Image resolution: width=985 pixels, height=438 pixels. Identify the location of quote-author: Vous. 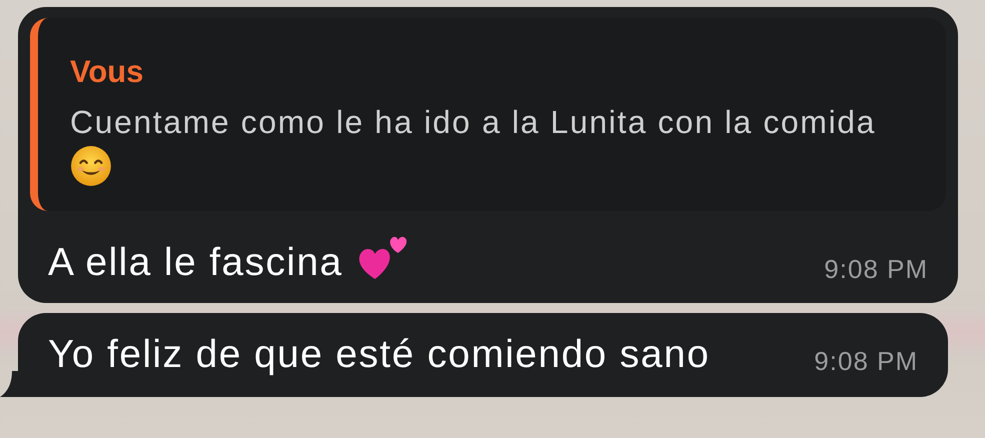
(107, 72).